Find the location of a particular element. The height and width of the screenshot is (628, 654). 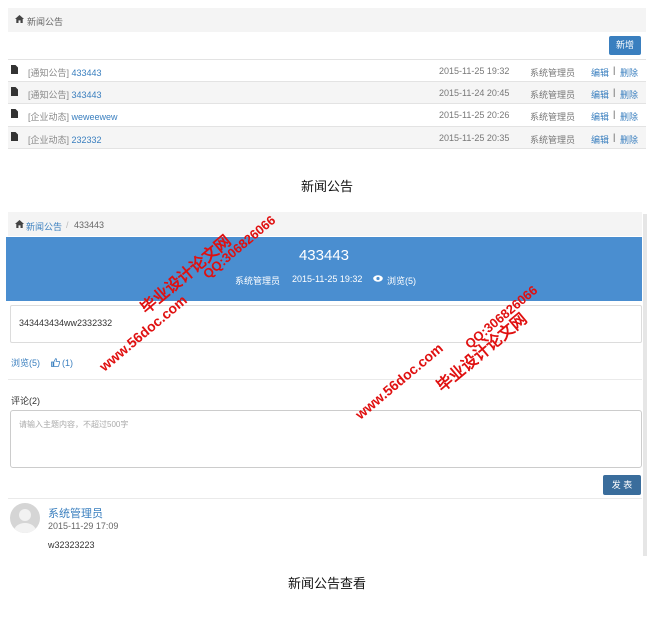

article-stats: 浏览(5) (1) is located at coordinates (42, 362).